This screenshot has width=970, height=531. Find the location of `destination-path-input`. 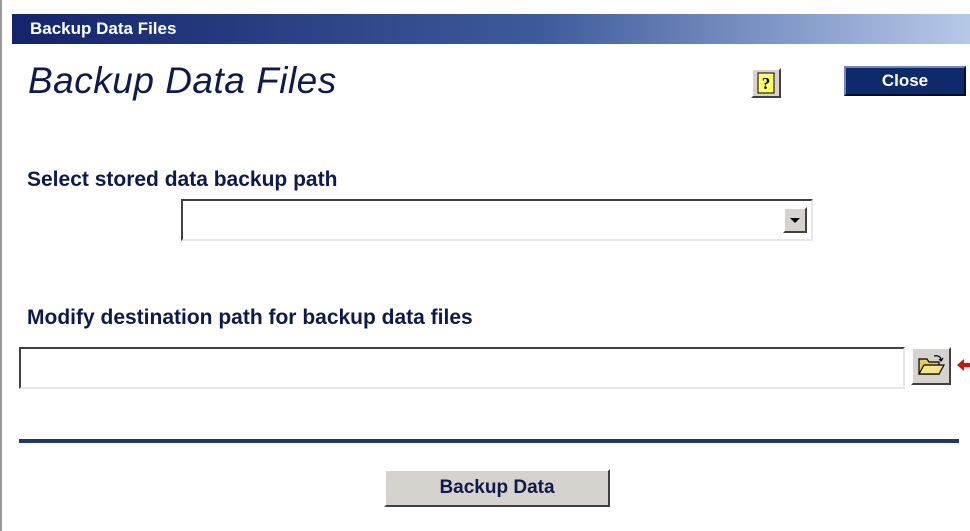

destination-path-input is located at coordinates (462, 368).